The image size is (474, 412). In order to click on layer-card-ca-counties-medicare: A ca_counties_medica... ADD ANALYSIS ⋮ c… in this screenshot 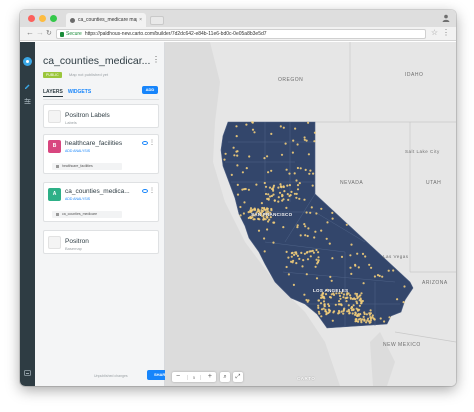, I will do `click(101, 202)`.